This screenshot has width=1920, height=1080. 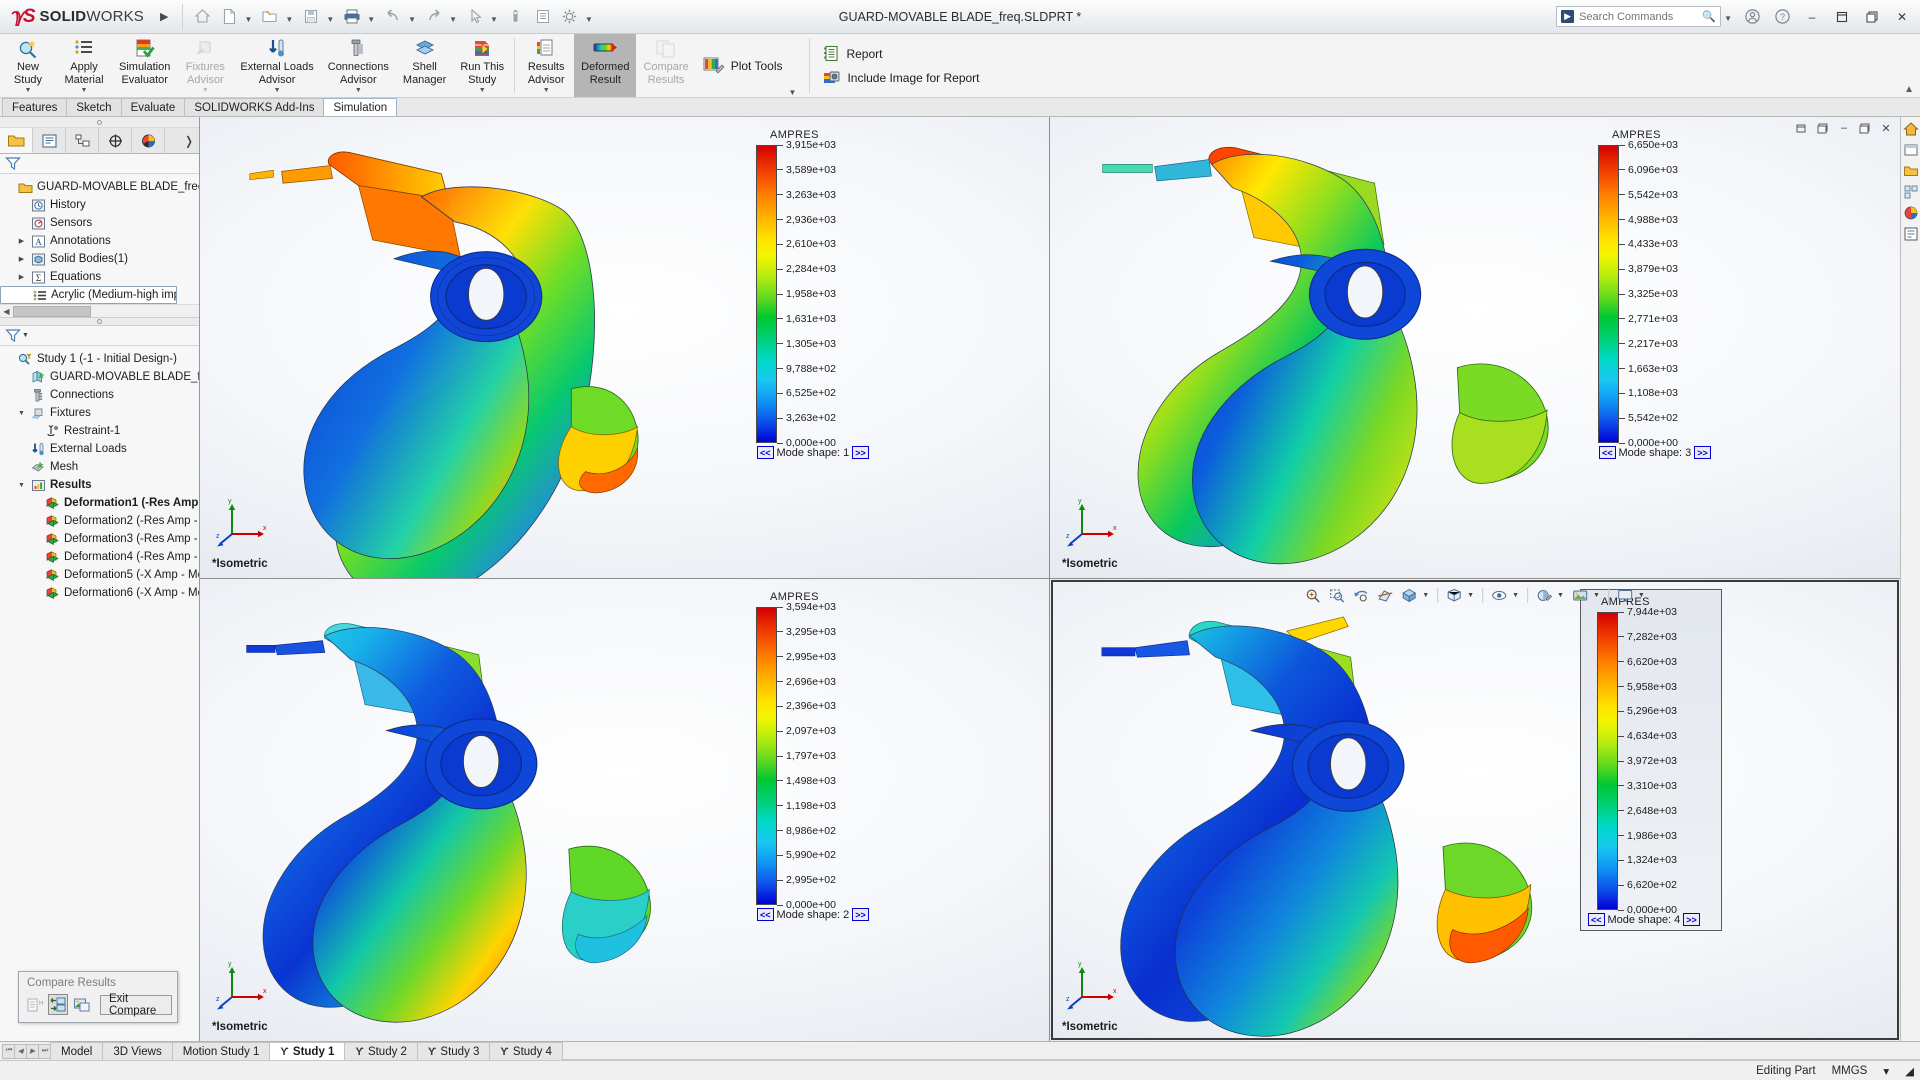 What do you see at coordinates (1911, 213) in the screenshot?
I see `appearances-rail-icon` at bounding box center [1911, 213].